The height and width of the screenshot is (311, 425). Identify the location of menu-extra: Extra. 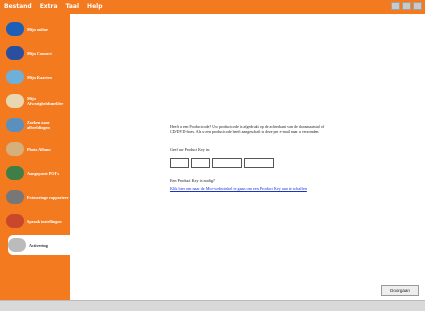
(49, 7).